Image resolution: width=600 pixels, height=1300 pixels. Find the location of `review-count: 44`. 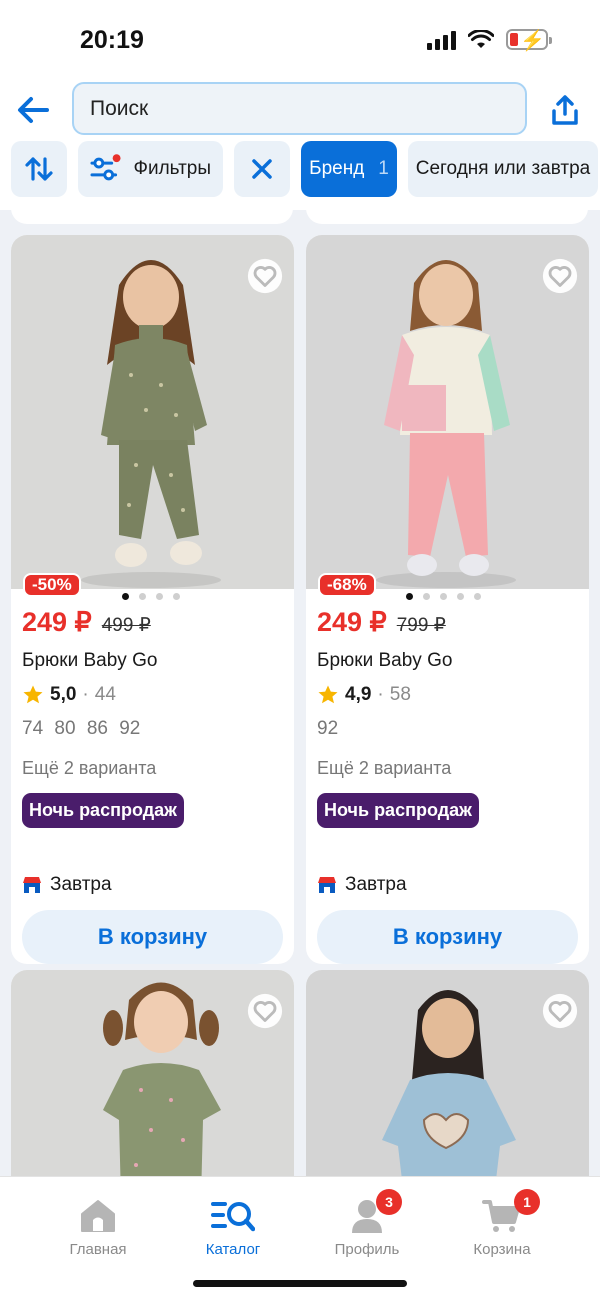

review-count: 44 is located at coordinates (105, 694).